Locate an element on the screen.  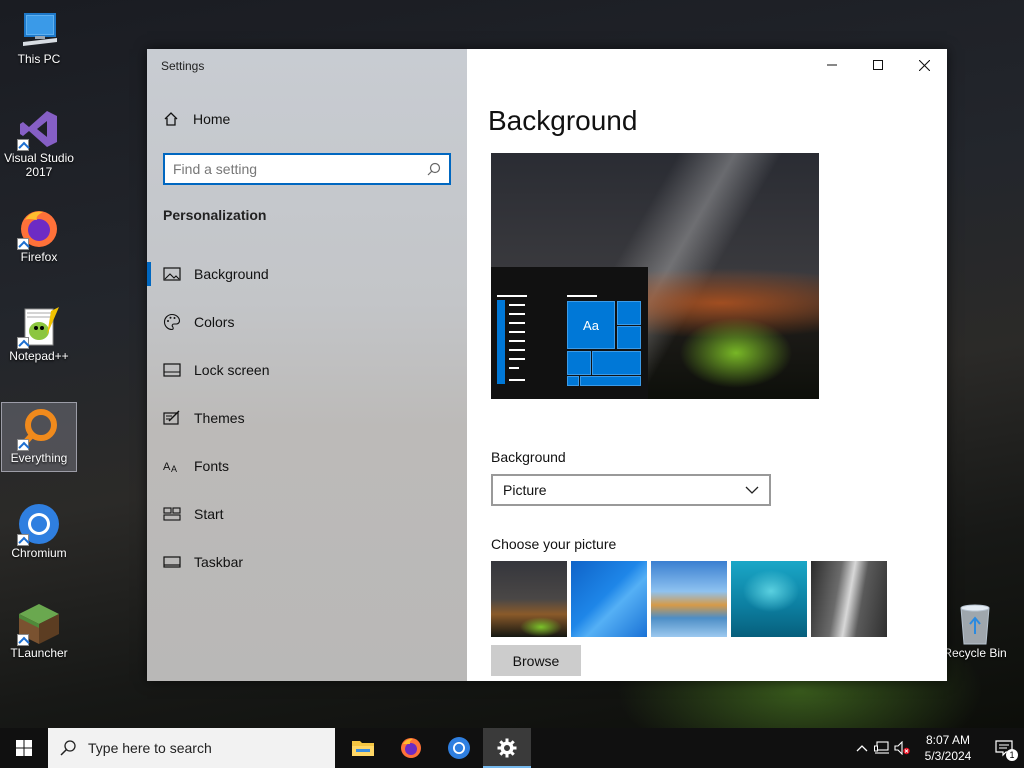
dropdown-value: Picture is located at coordinates (525, 490).